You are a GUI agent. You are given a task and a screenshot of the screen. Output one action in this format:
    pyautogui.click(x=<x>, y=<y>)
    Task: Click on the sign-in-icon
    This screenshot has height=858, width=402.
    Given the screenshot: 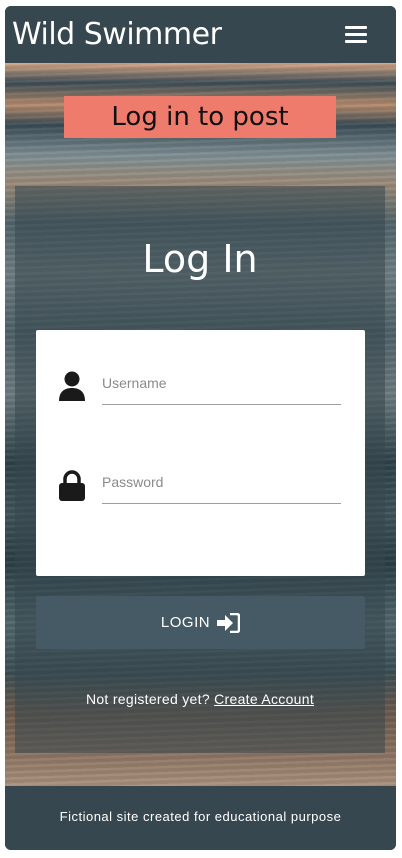 What is the action you would take?
    pyautogui.click(x=229, y=622)
    